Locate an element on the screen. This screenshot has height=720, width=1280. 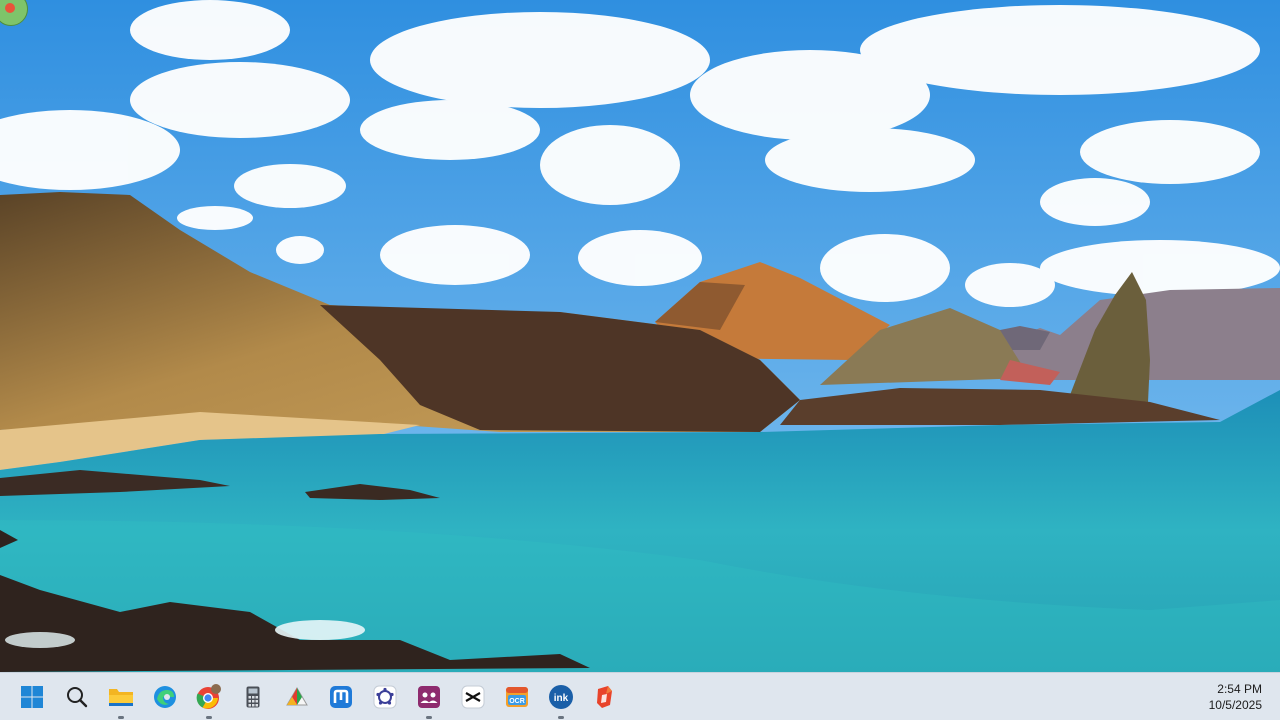
ocr-label: OCR is located at coordinates (517, 701).